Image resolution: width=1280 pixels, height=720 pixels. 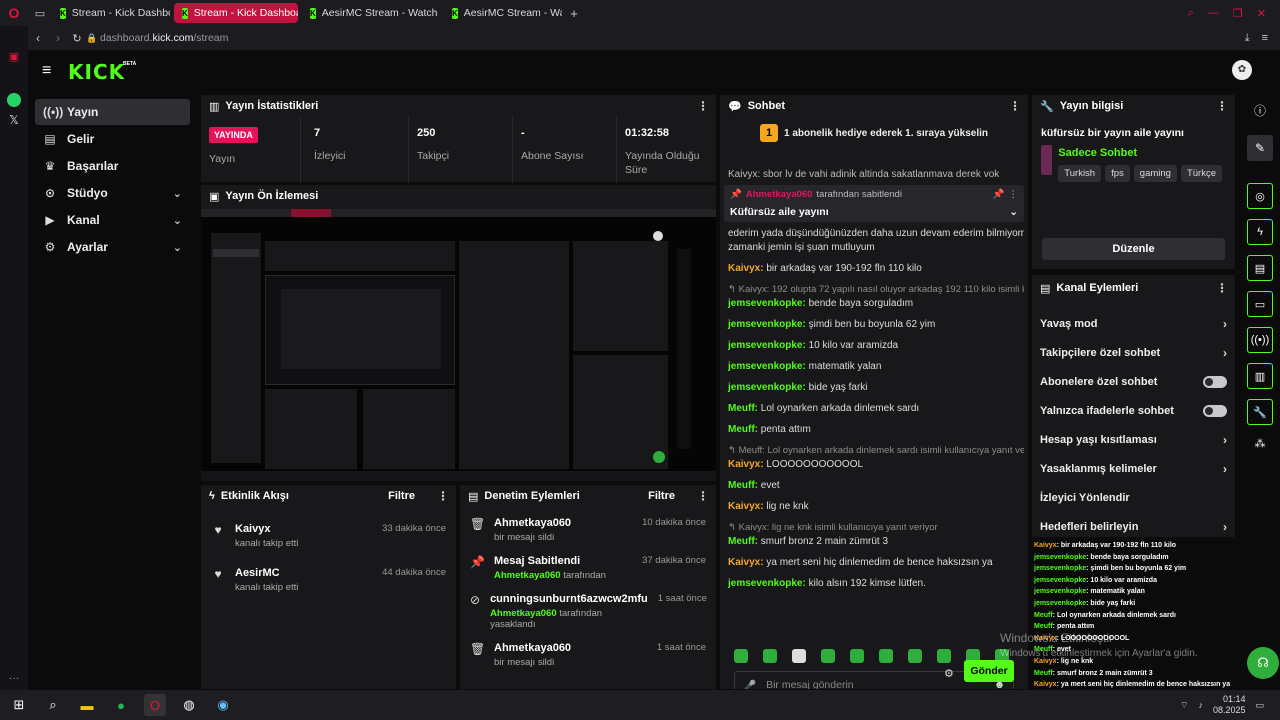 I want to click on spotify-icon: ●, so click(x=121, y=705).